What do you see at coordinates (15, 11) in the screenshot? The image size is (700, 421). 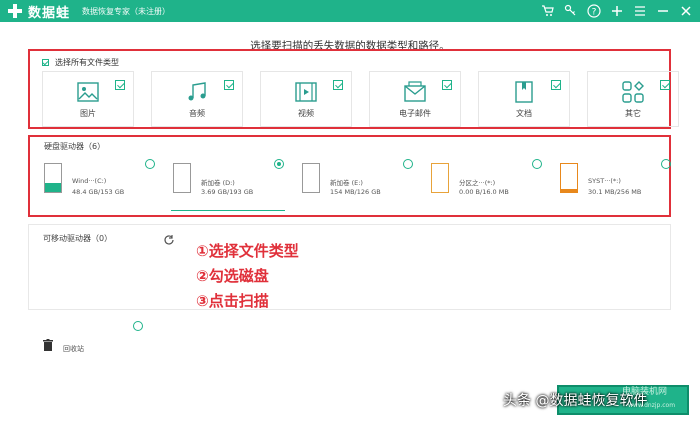 I see `plus-logo-icon` at bounding box center [15, 11].